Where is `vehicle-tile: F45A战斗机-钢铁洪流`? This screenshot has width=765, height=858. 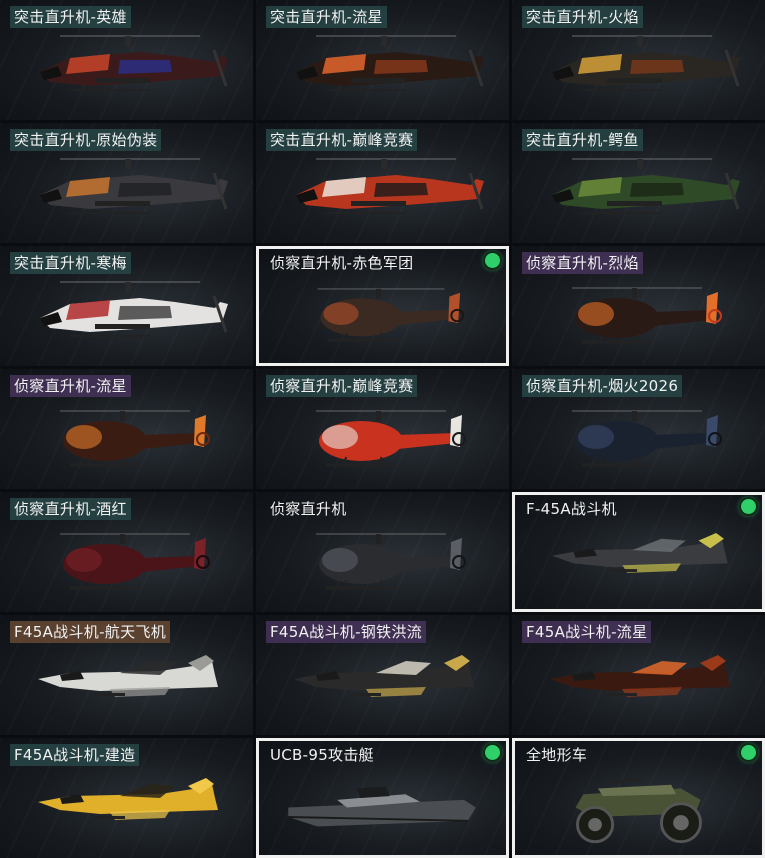 vehicle-tile: F45A战斗机-钢铁洪流 is located at coordinates (382, 675).